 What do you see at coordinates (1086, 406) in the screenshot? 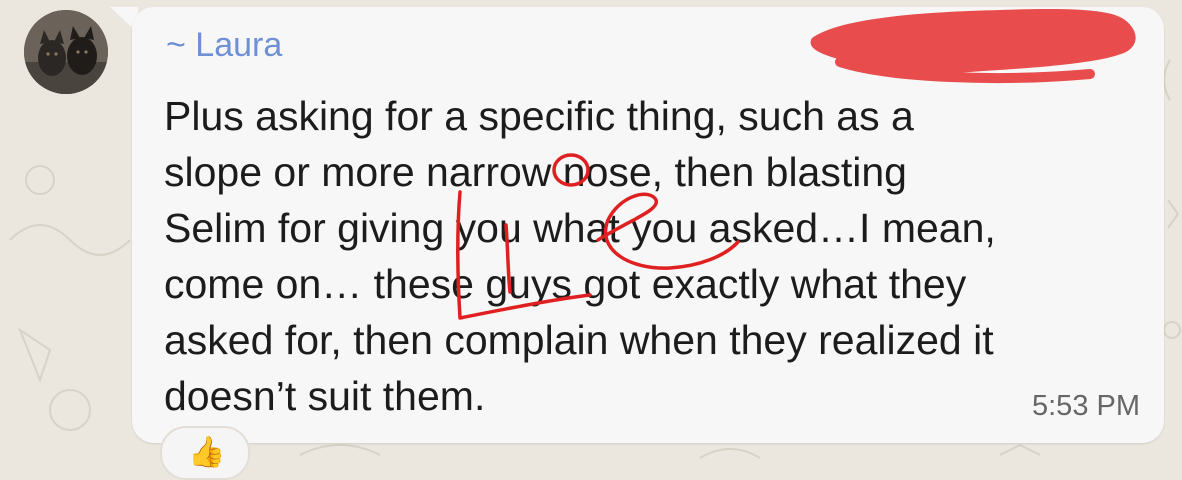
I see `message-timestamp: 5:53 PM` at bounding box center [1086, 406].